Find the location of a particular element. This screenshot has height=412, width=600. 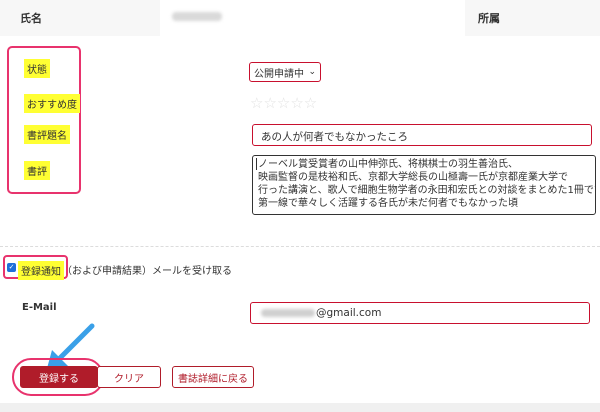

section-divider is located at coordinates (300, 246).